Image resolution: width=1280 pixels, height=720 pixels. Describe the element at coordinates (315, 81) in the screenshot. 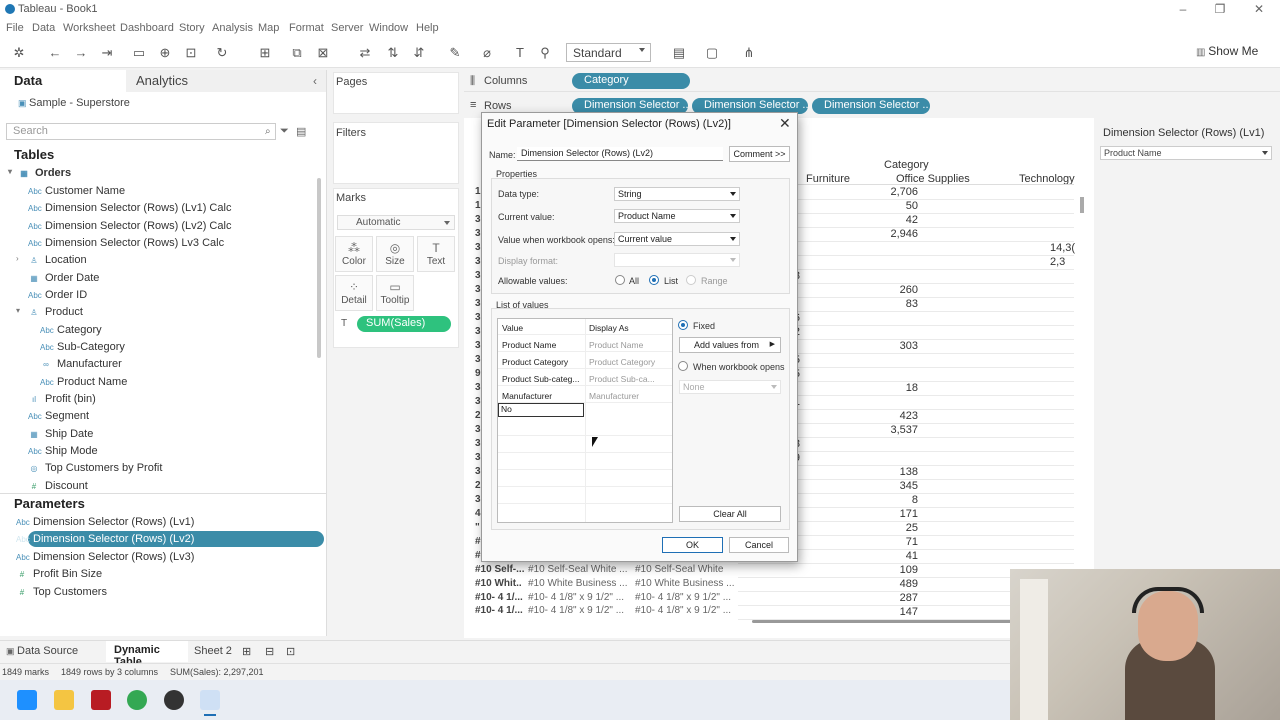

I see `collapse-pane-icon: ‹` at that location.